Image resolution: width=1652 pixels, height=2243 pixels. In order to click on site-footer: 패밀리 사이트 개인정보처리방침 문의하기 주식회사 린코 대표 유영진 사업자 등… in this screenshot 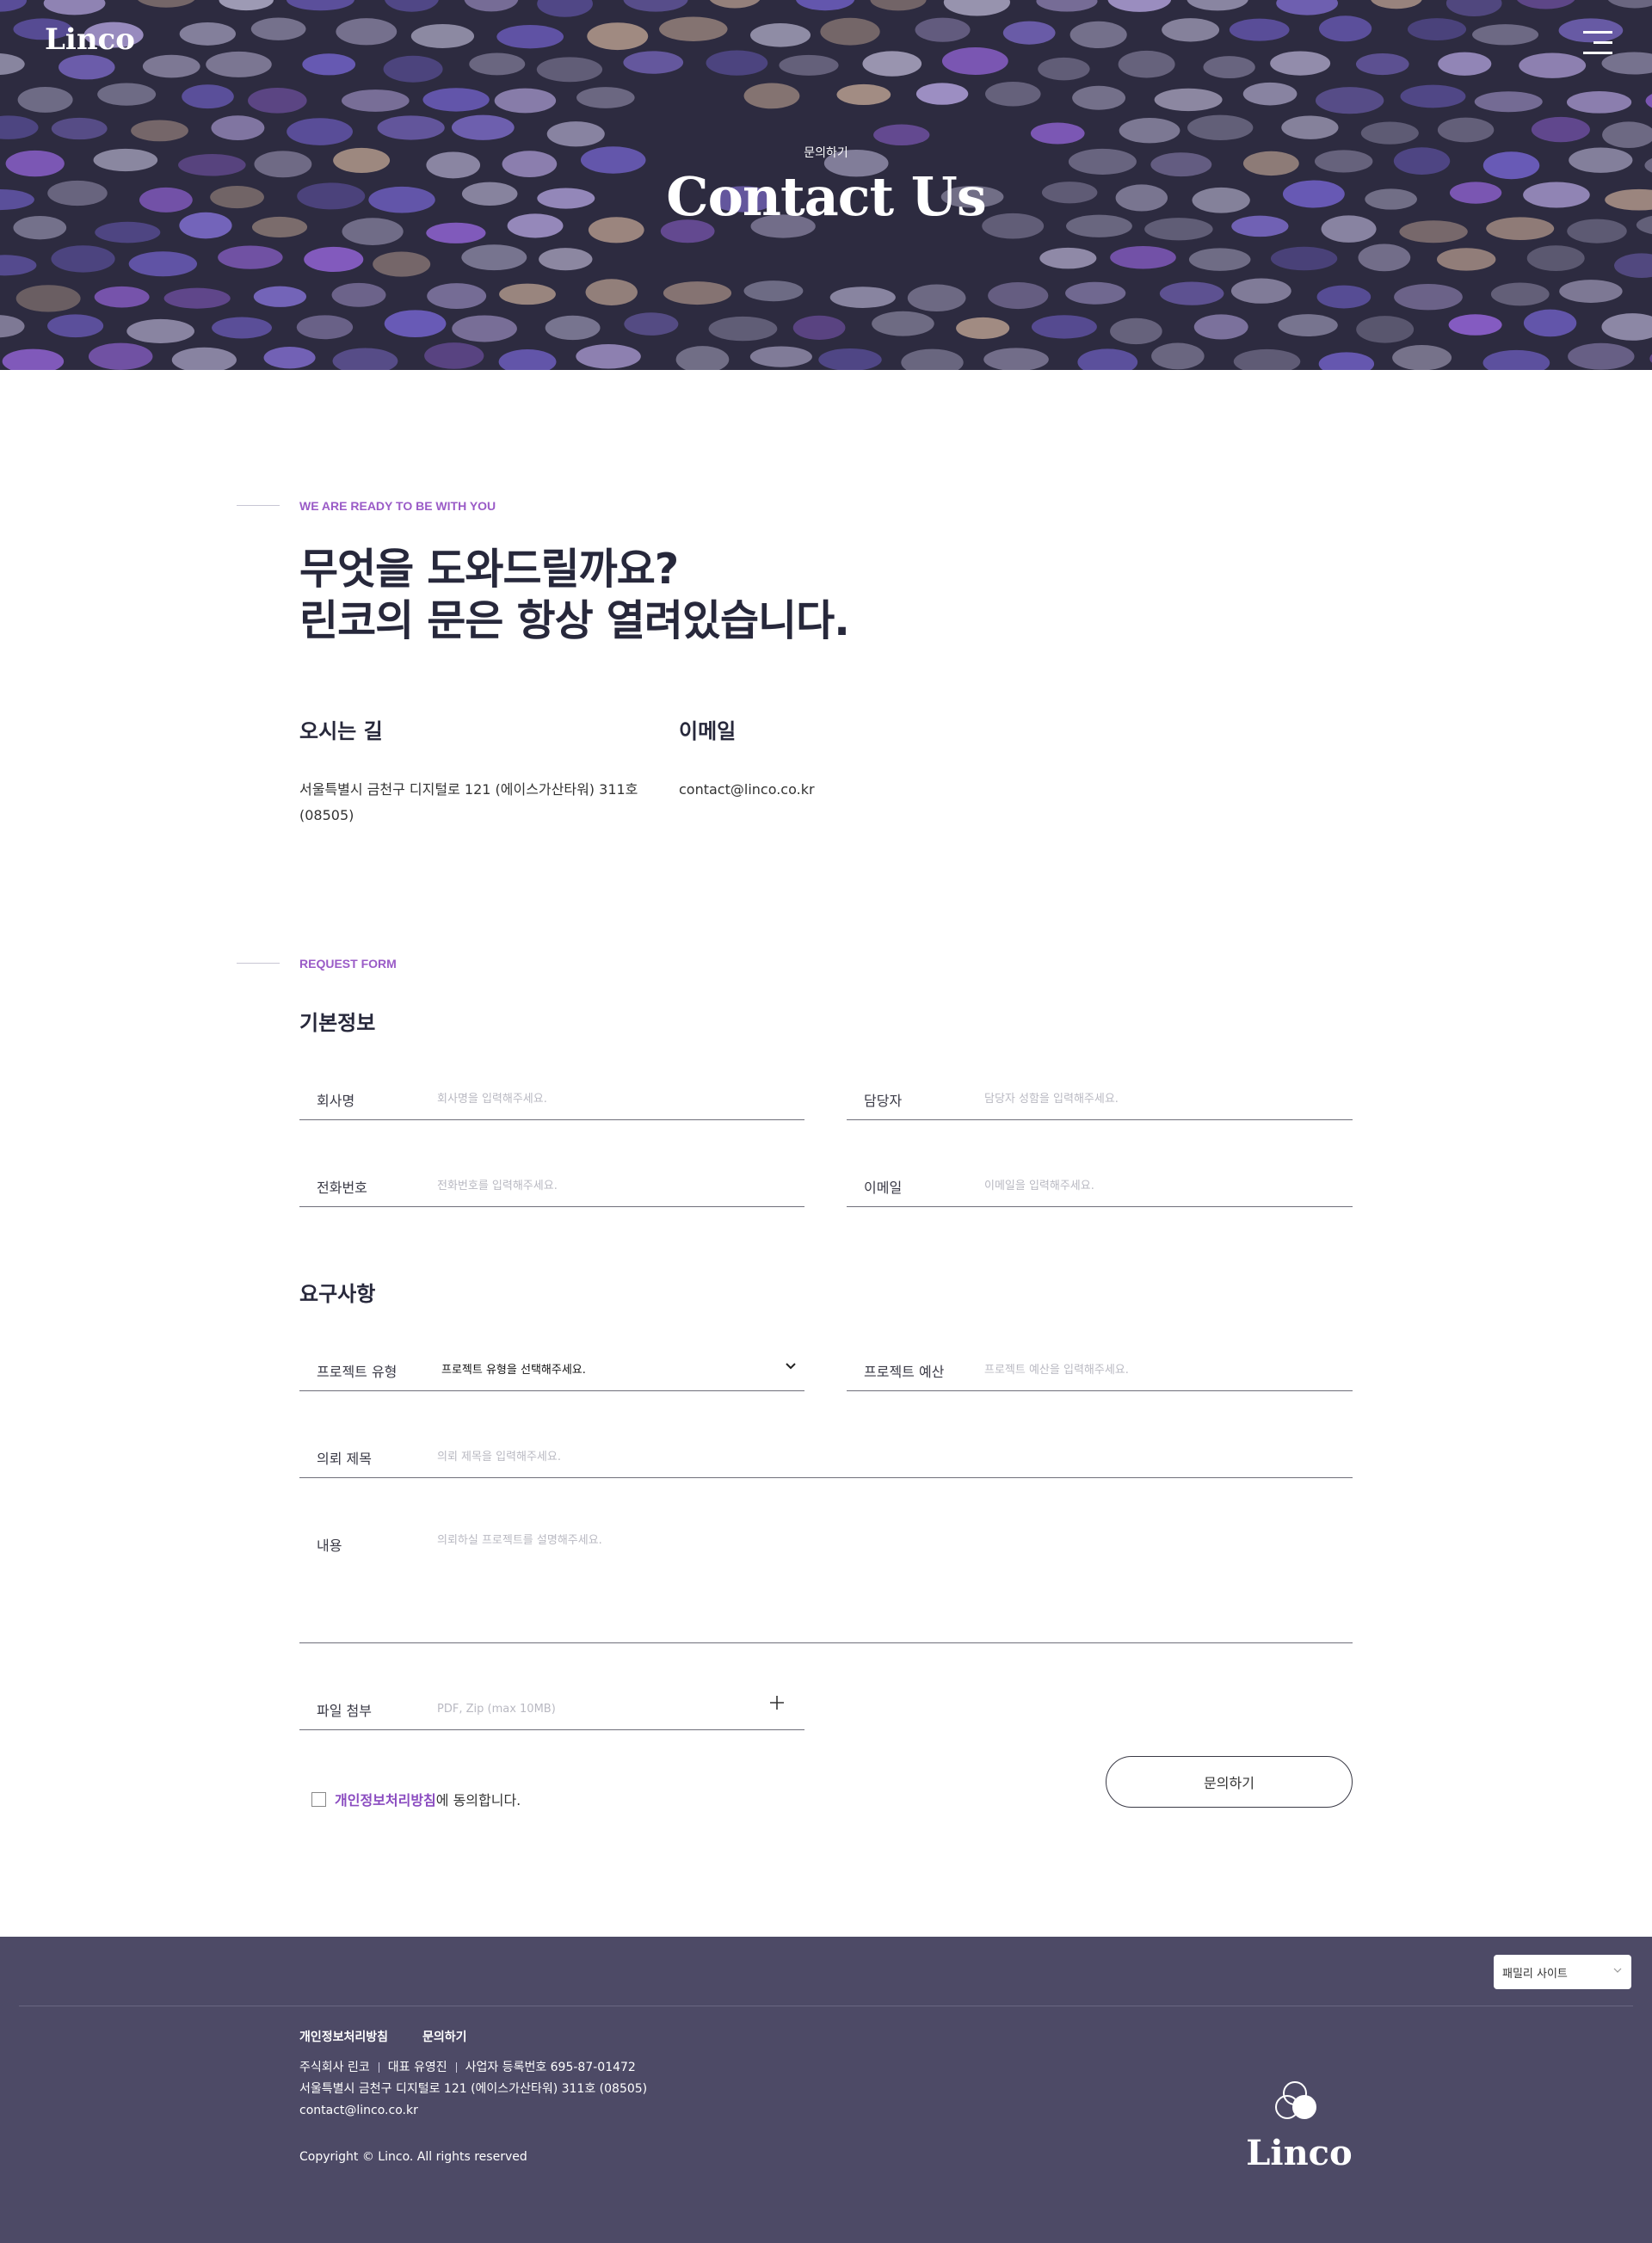, I will do `click(826, 2090)`.